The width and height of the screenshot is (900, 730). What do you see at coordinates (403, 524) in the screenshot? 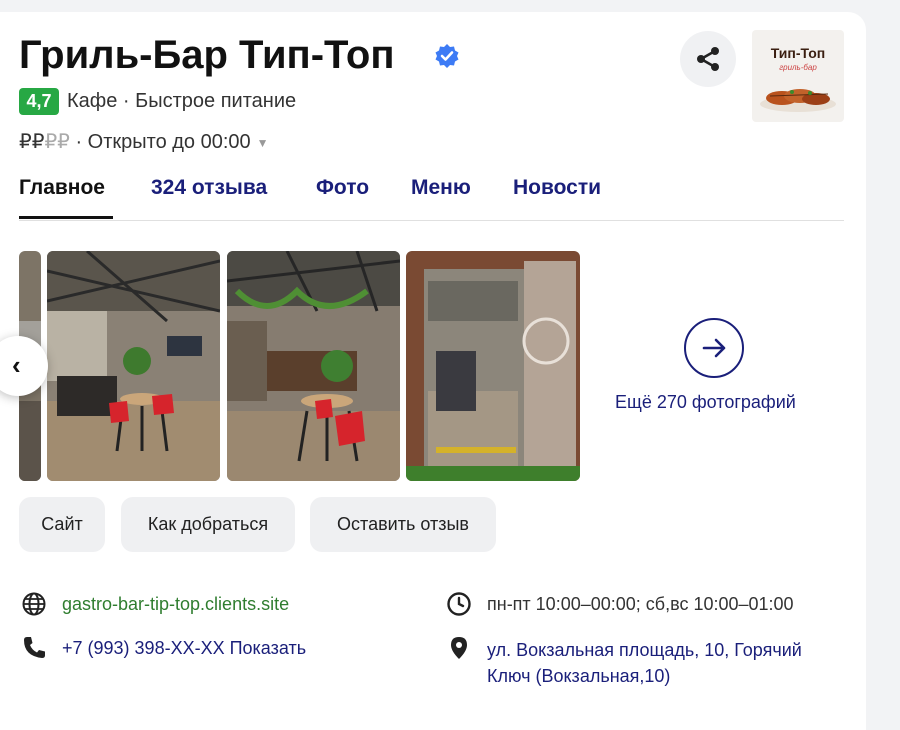
I see `write-review-button: Оставить отзыв` at bounding box center [403, 524].